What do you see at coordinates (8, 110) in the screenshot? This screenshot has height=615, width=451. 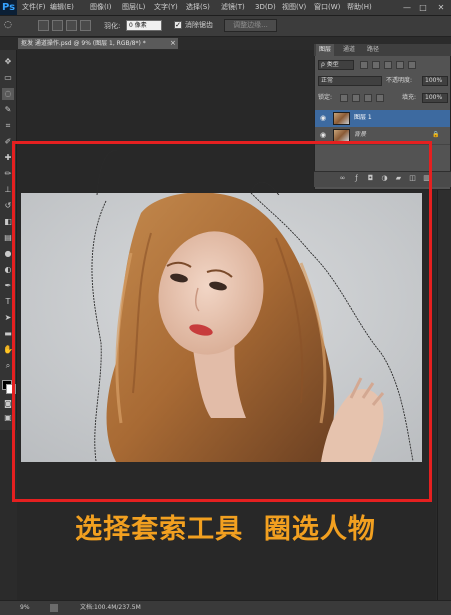 I see `quick-select-tool-icon: ✎` at bounding box center [8, 110].